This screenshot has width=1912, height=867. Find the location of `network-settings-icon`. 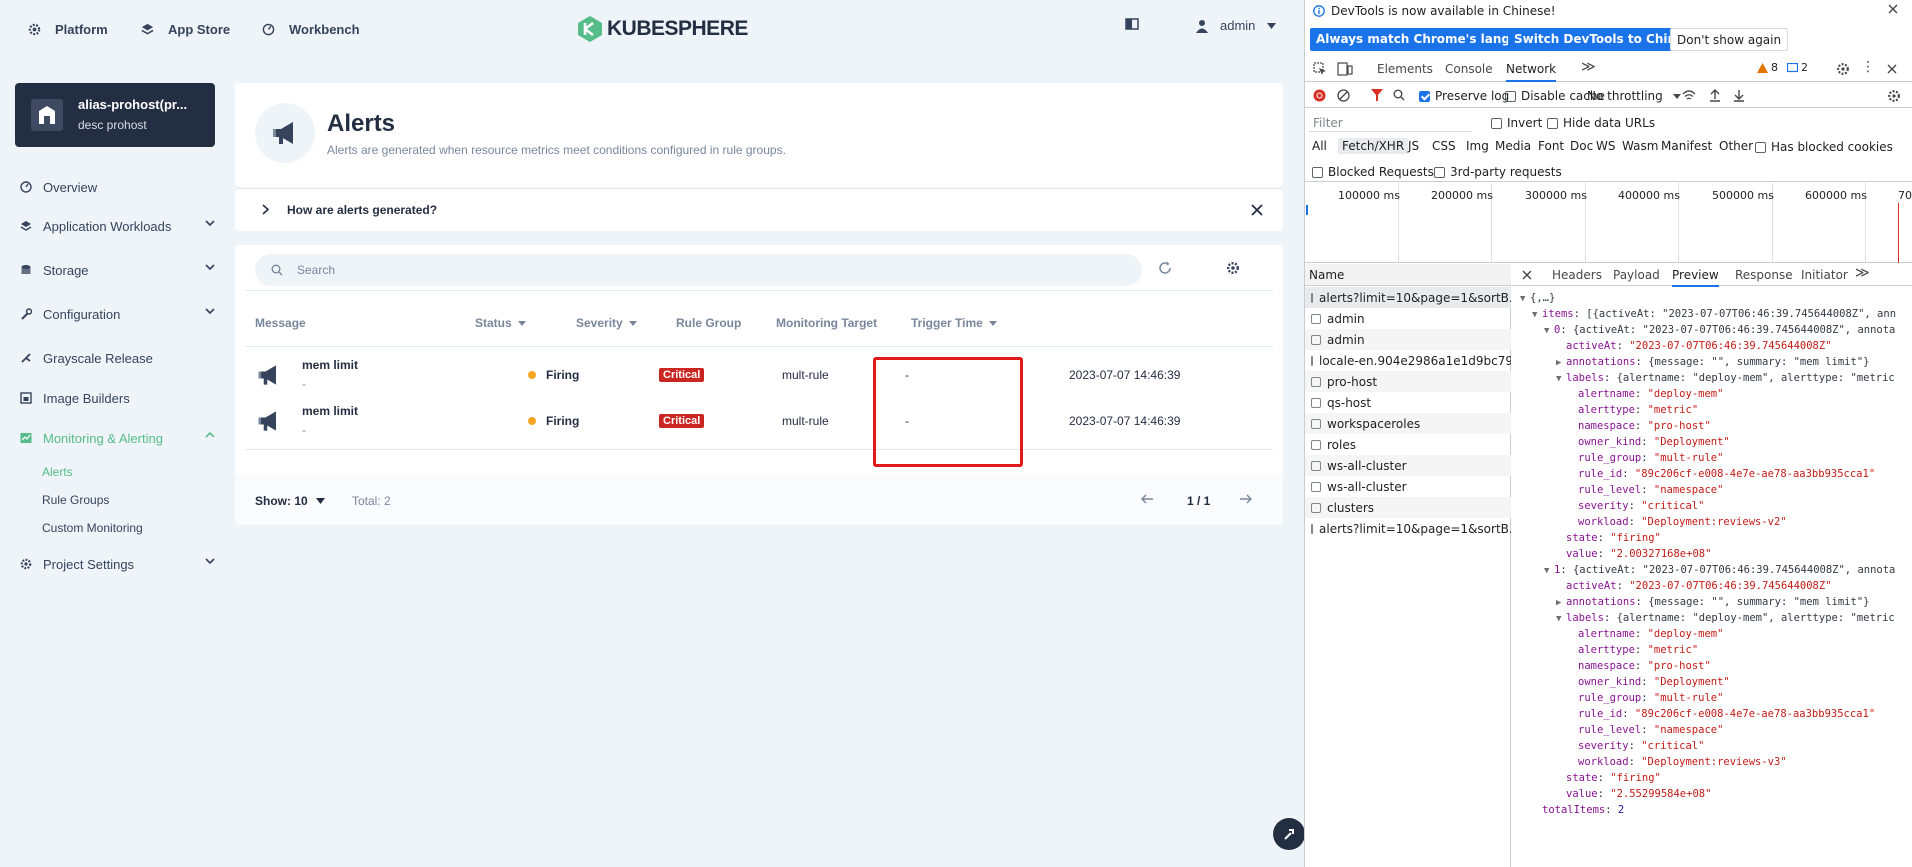

network-settings-icon is located at coordinates (1894, 96).